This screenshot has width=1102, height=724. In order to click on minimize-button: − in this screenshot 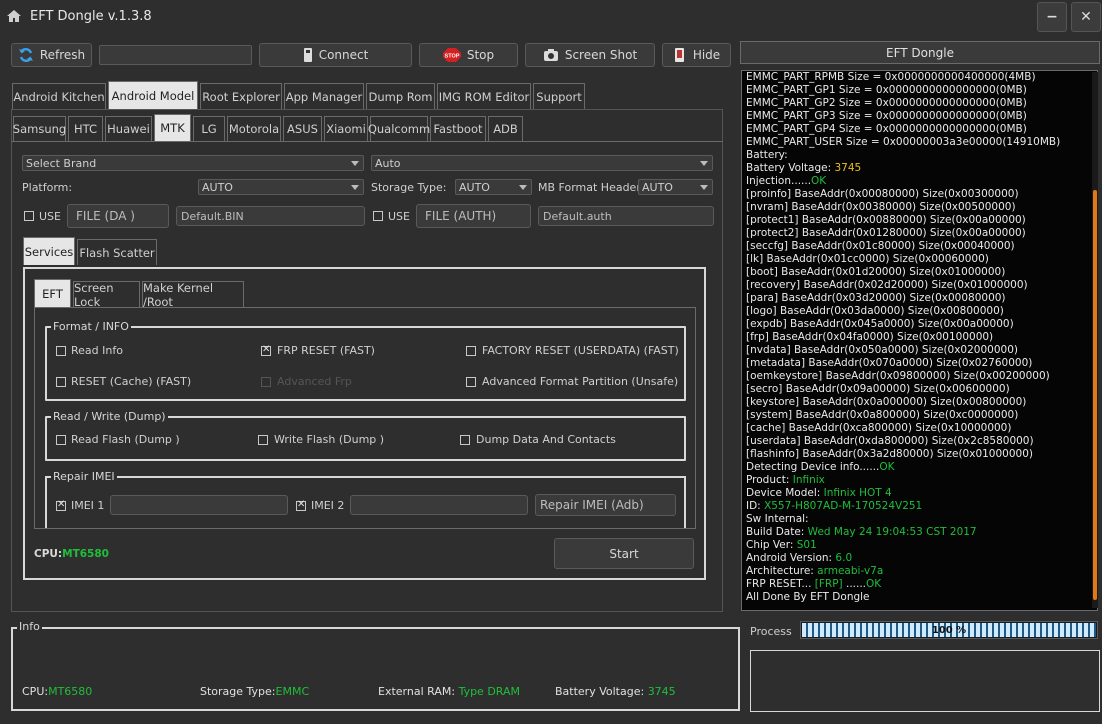, I will do `click(1052, 17)`.